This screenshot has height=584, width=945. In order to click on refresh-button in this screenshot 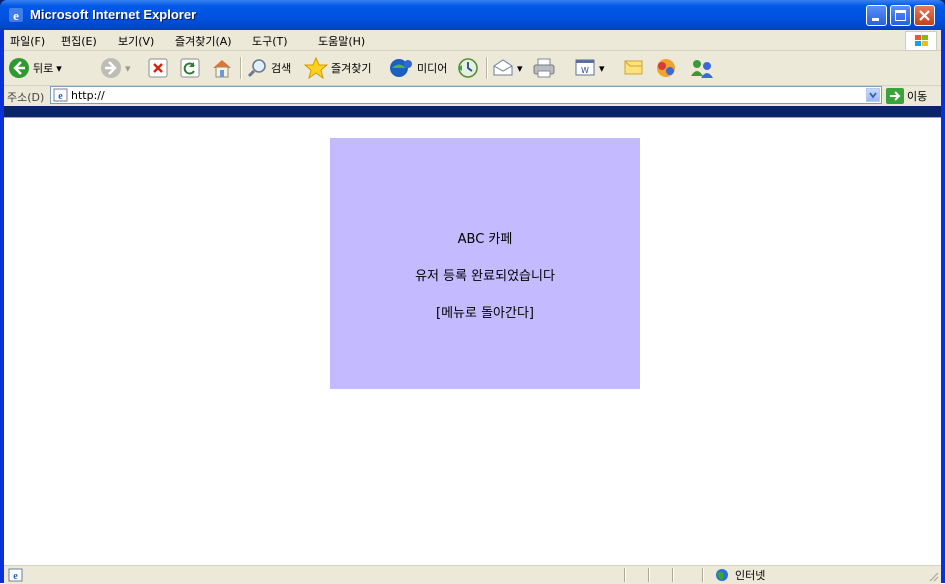, I will do `click(190, 68)`.